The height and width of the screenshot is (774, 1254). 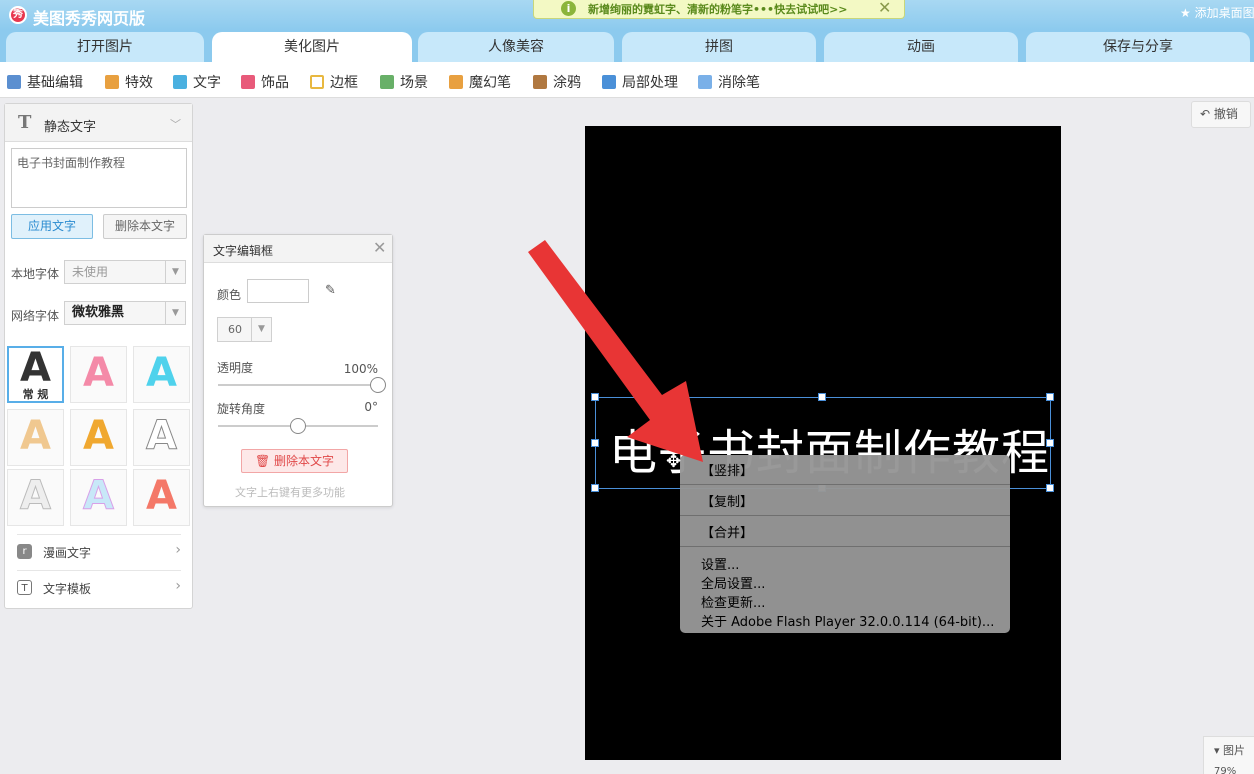 What do you see at coordinates (99, 178) in the screenshot?
I see `text-content-input: 电子书封面制作教程` at bounding box center [99, 178].